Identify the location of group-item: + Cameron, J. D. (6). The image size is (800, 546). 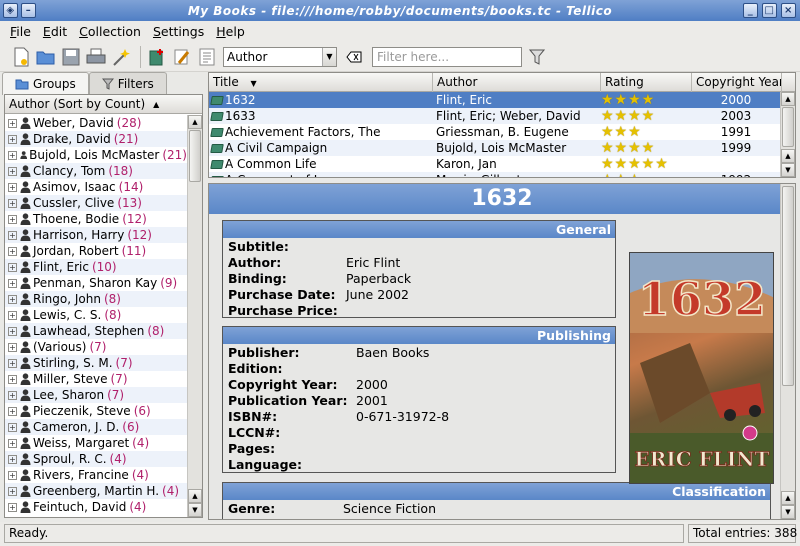
(96, 427).